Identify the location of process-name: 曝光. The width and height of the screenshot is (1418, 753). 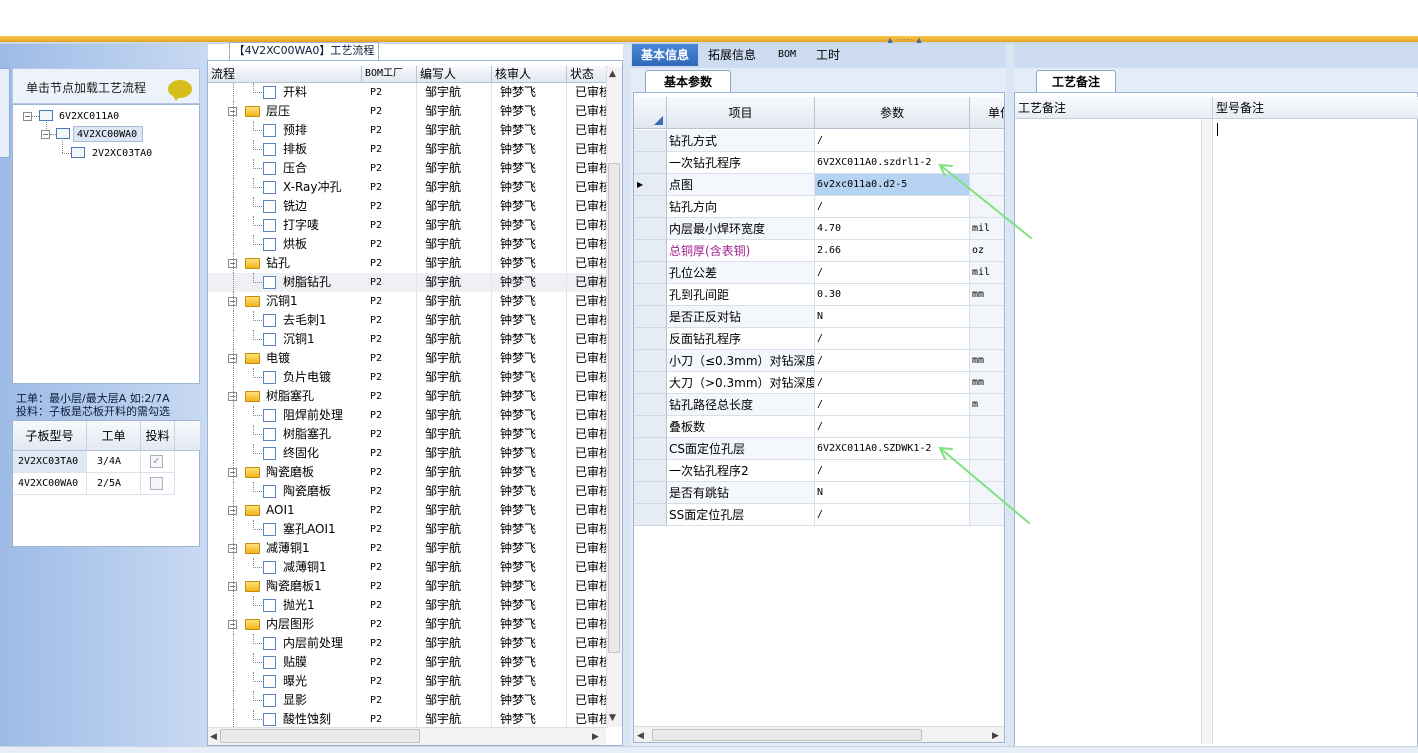
(322, 681).